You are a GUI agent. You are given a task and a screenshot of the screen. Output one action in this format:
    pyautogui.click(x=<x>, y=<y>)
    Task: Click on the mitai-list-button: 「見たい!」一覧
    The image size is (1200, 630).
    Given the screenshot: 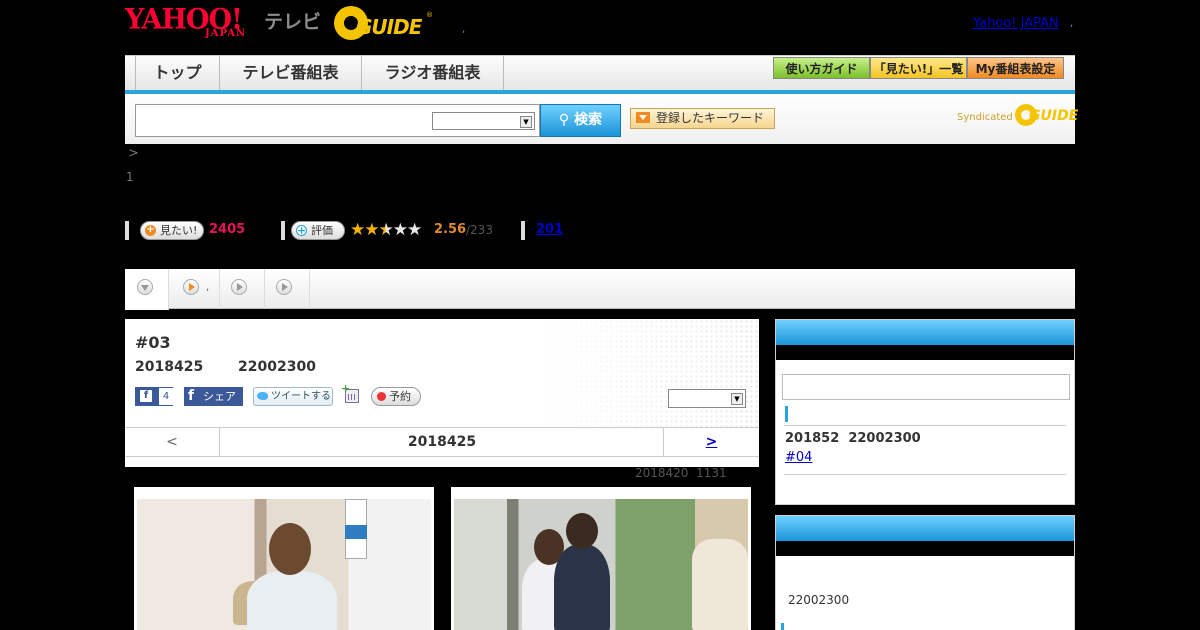 What is the action you would take?
    pyautogui.click(x=918, y=68)
    